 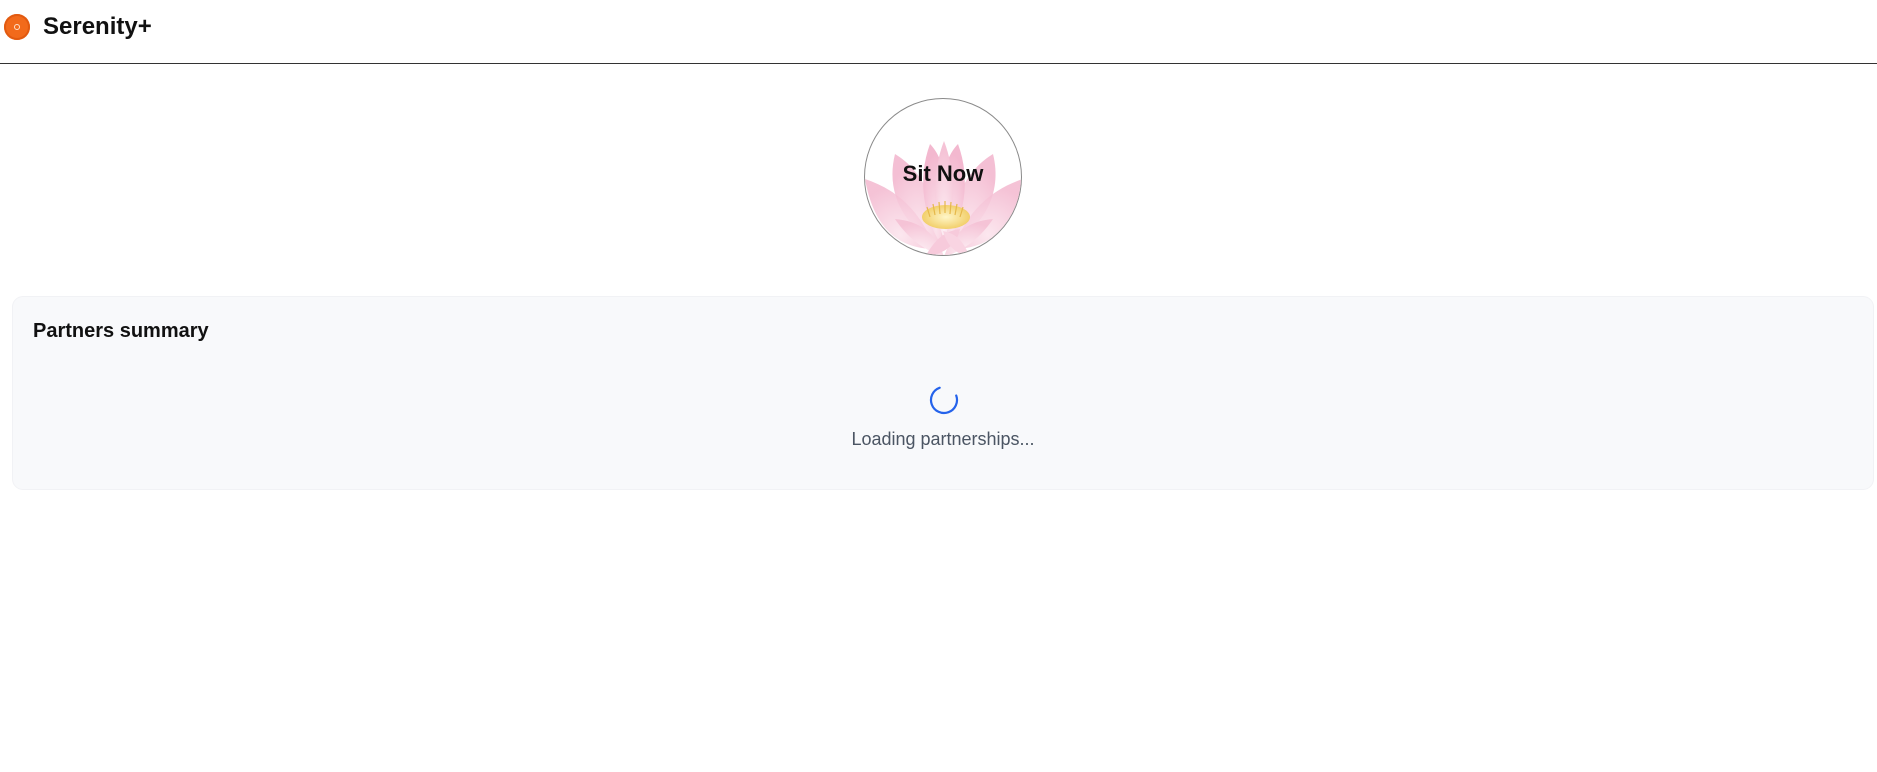 What do you see at coordinates (121, 331) in the screenshot?
I see `panel-title: Partners summary` at bounding box center [121, 331].